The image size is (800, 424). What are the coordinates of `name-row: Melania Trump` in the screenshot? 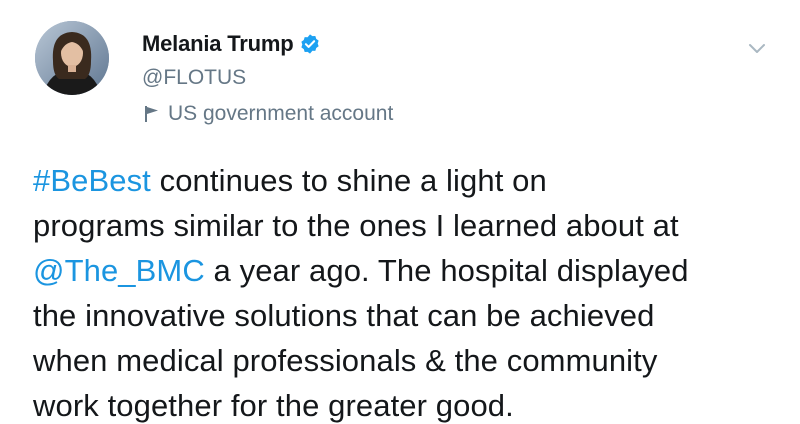 It's located at (231, 44).